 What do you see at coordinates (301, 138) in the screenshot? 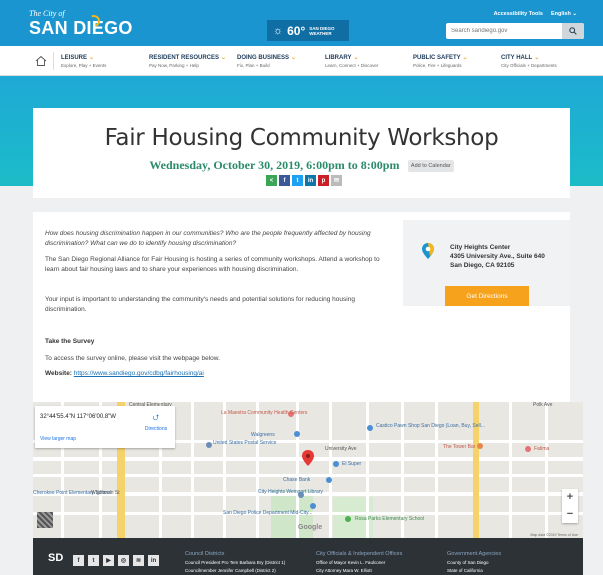
I see `page-title: Fair Housing Community Workshop` at bounding box center [301, 138].